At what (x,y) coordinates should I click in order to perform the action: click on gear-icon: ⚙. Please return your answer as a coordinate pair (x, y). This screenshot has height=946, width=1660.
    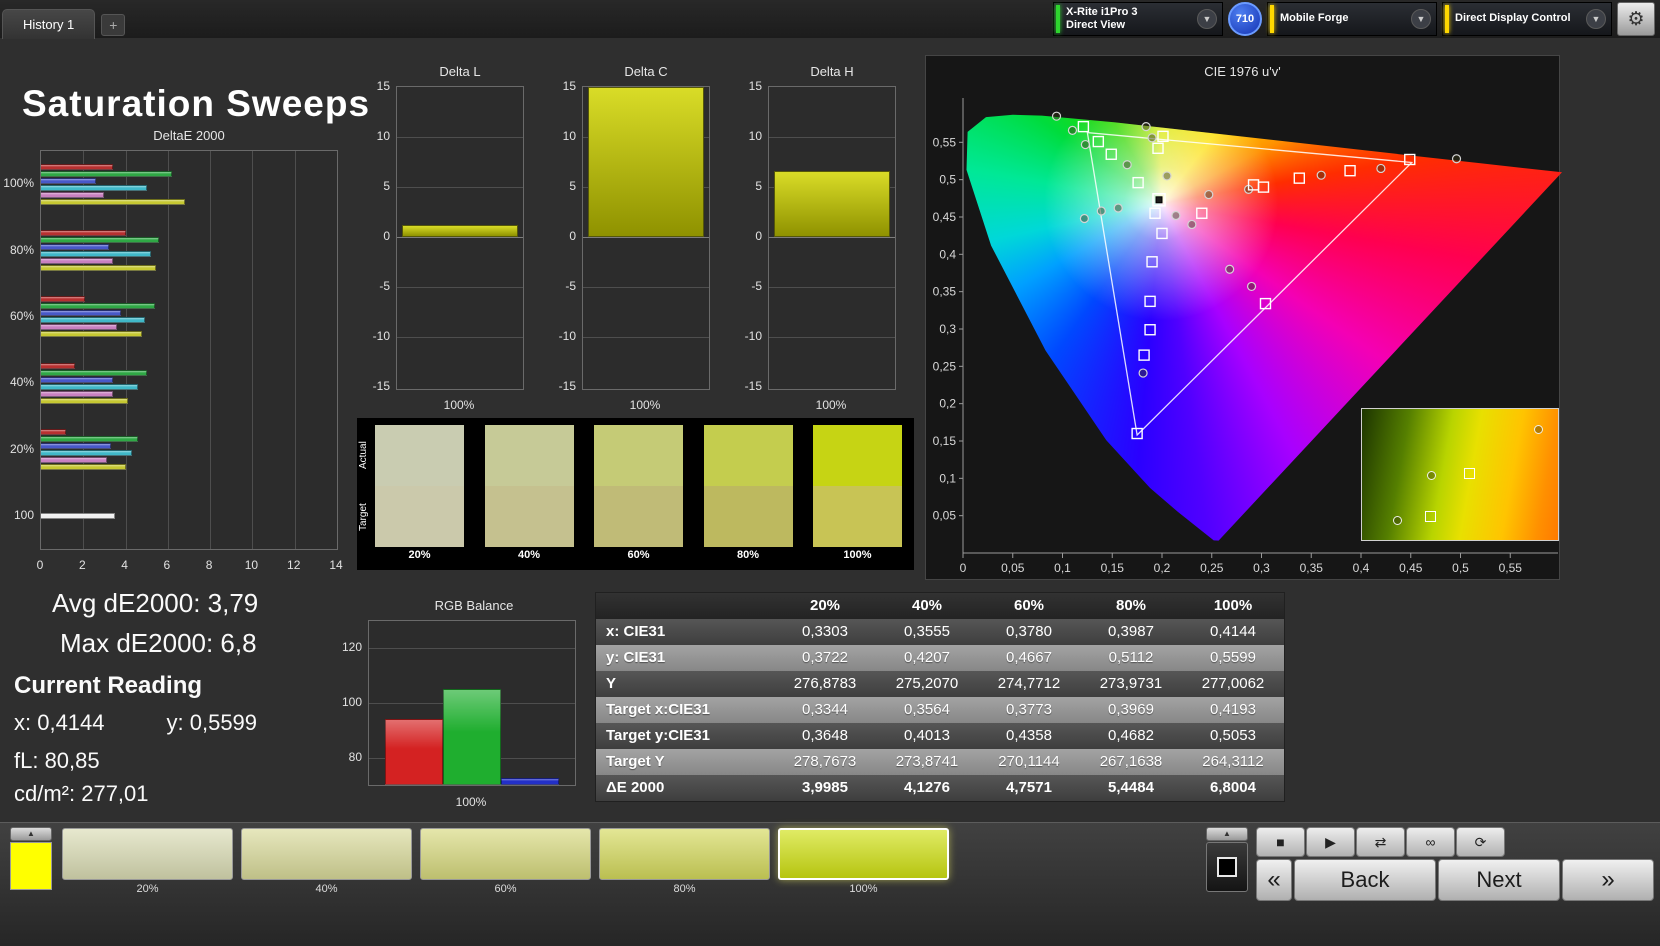
    Looking at the image, I should click on (1636, 19).